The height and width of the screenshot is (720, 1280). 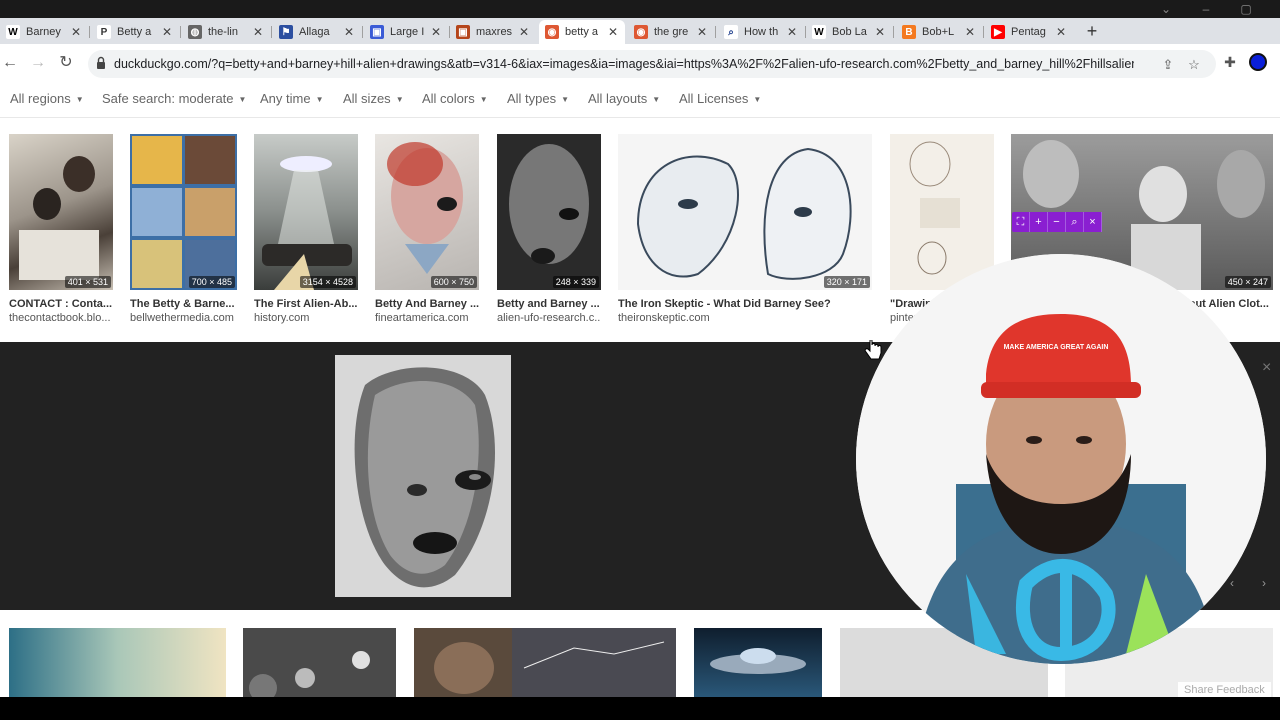 I want to click on result-image-4: 600 × 750, so click(x=427, y=212).